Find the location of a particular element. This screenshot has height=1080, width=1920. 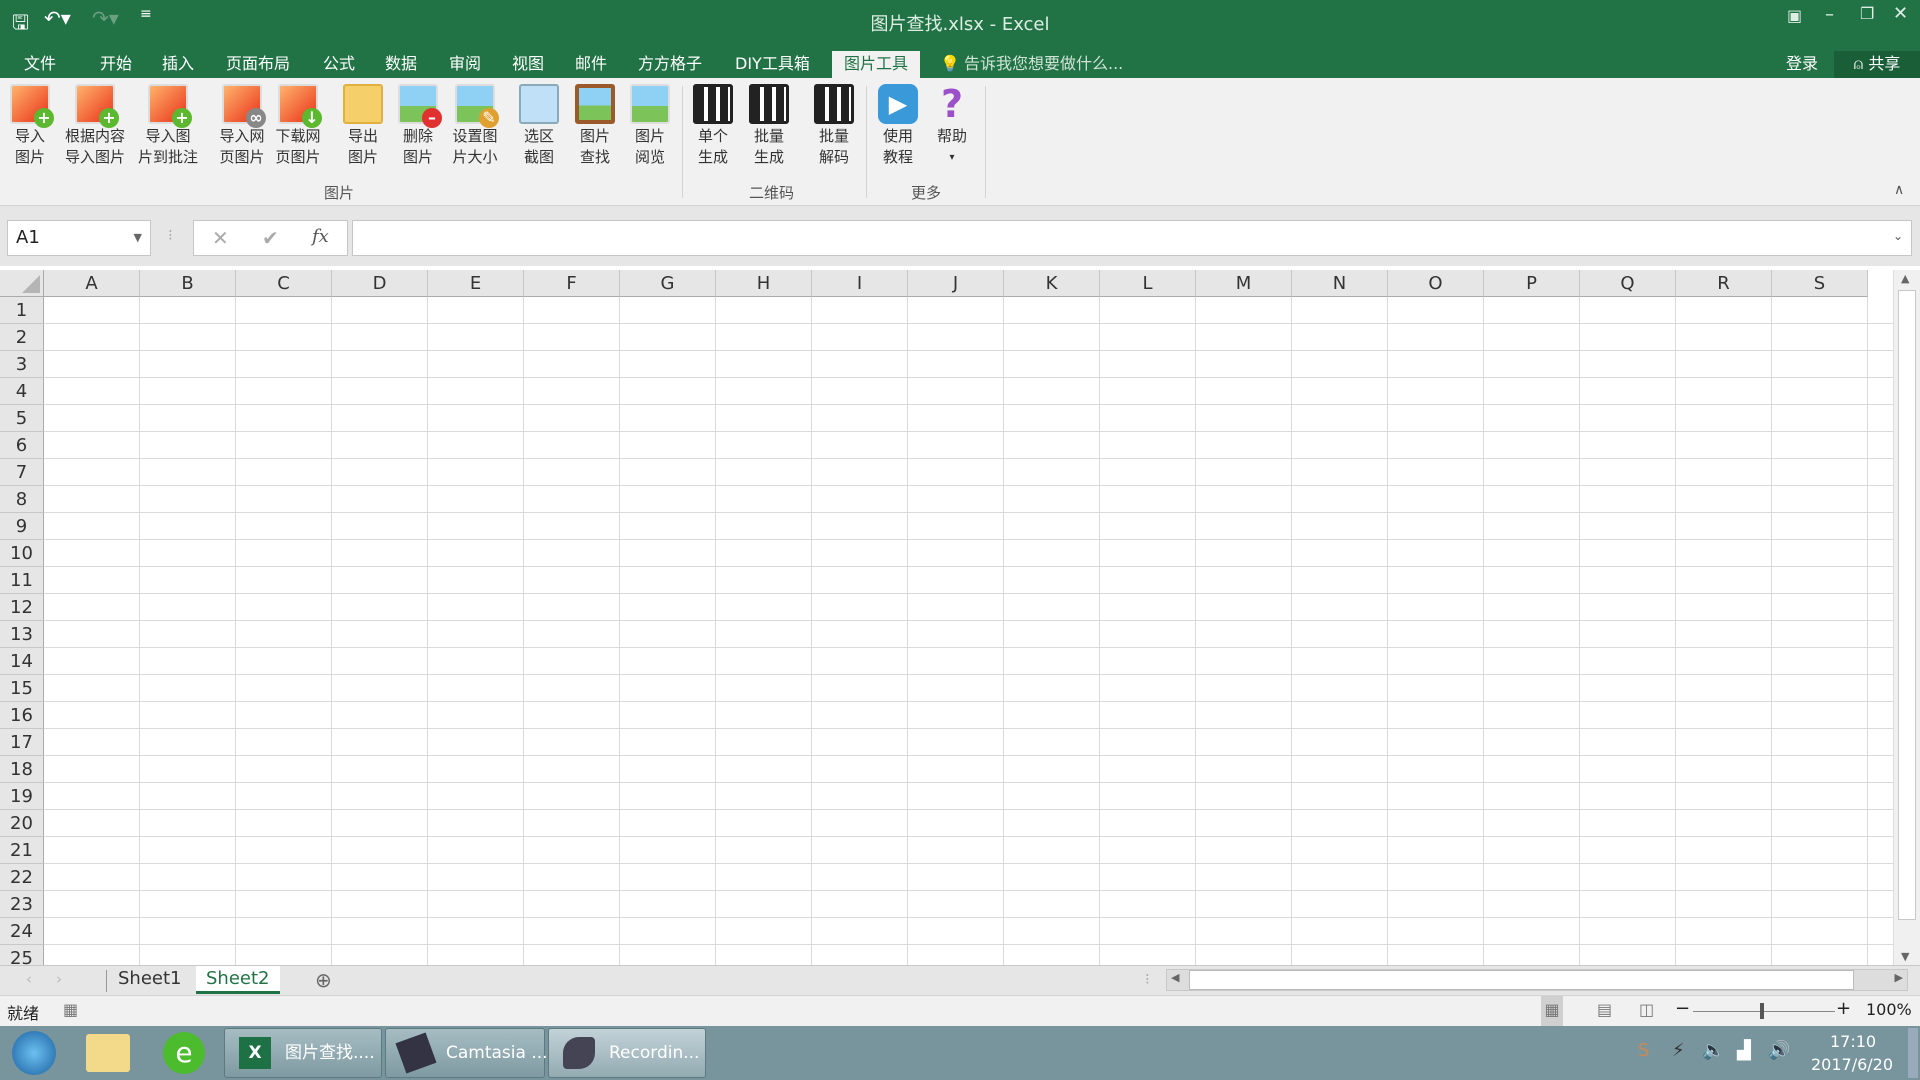

restore-icon: ❐ is located at coordinates (1867, 13).